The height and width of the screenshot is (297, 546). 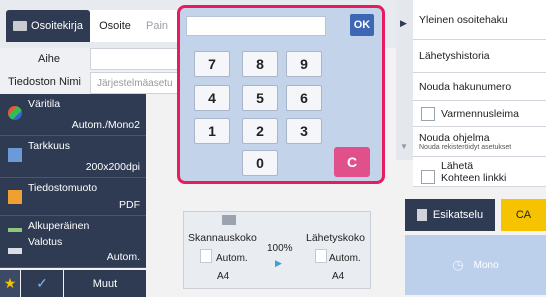 I want to click on send-link-checkbox, so click(x=428, y=176).